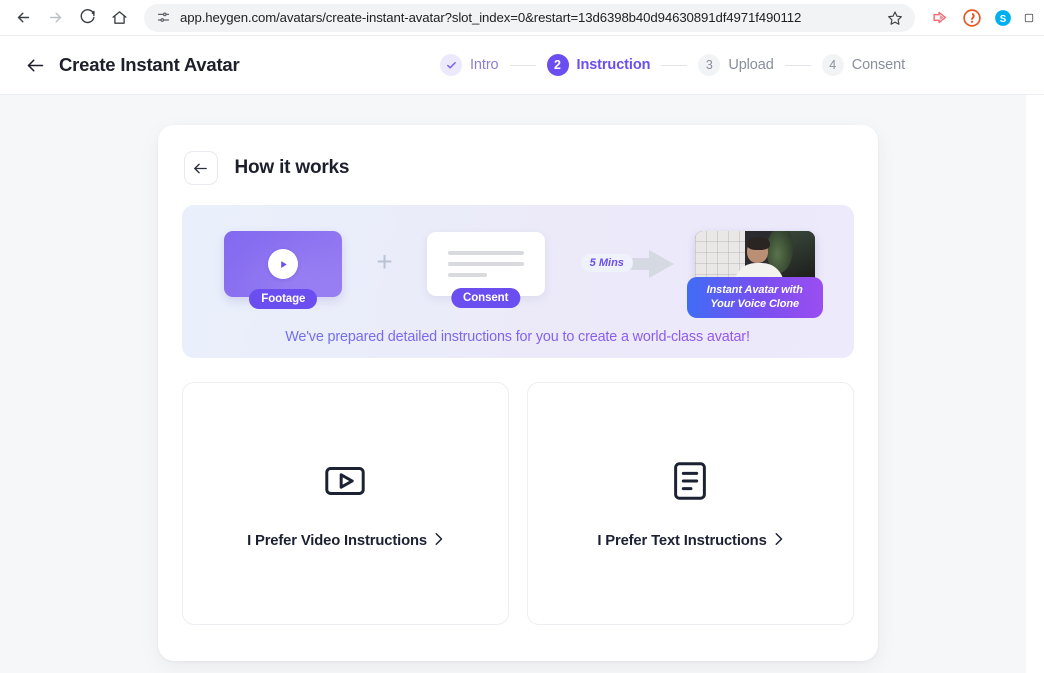 The image size is (1044, 673). Describe the element at coordinates (613, 65) in the screenshot. I see `step-instruction-label: Instruction` at that location.